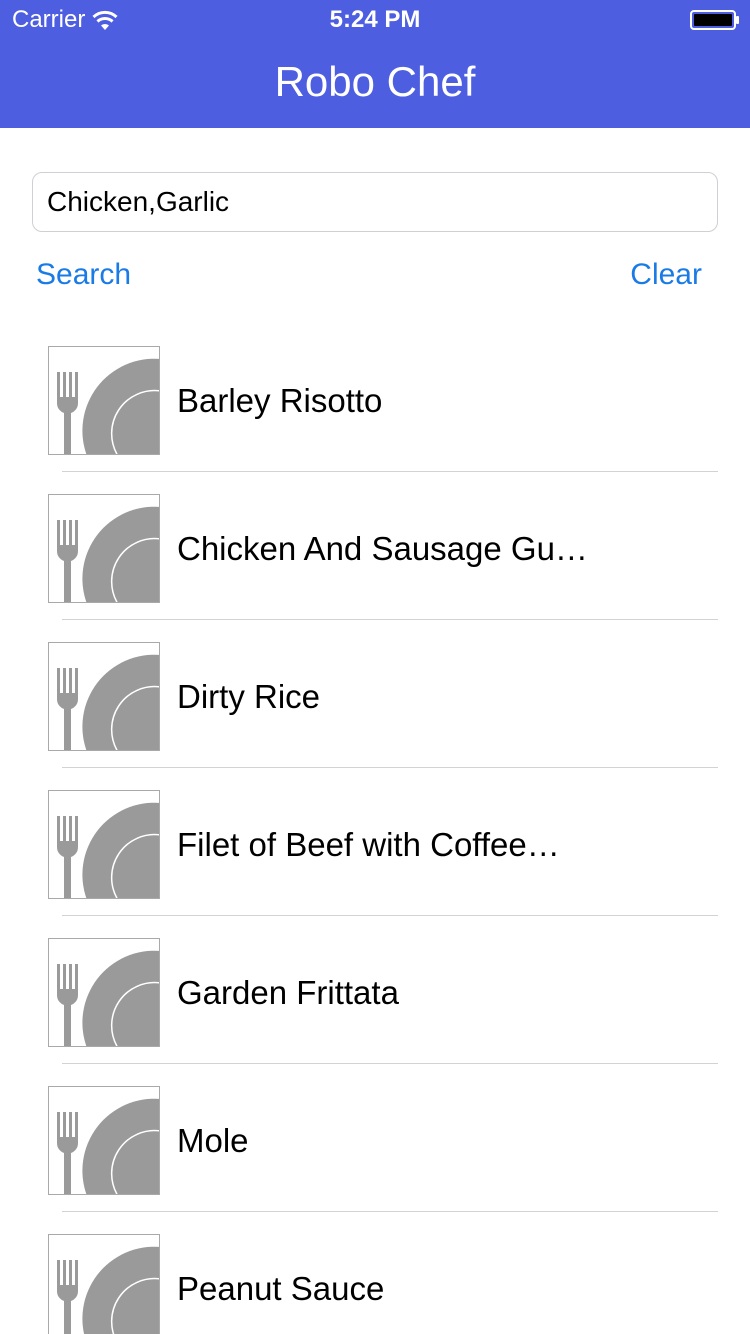 This screenshot has height=1334, width=750. I want to click on recipe-name: Barley Risotto, so click(280, 400).